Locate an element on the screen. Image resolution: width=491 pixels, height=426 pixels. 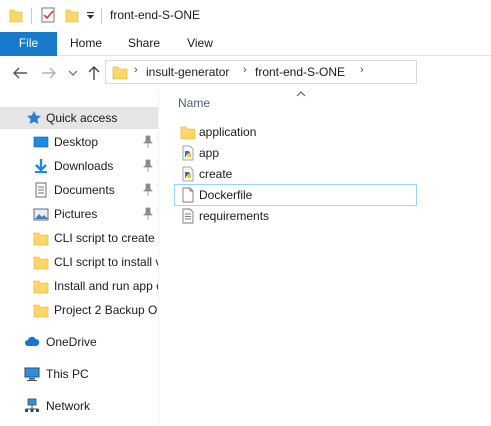
nav-label: Desktop is located at coordinates (76, 142).